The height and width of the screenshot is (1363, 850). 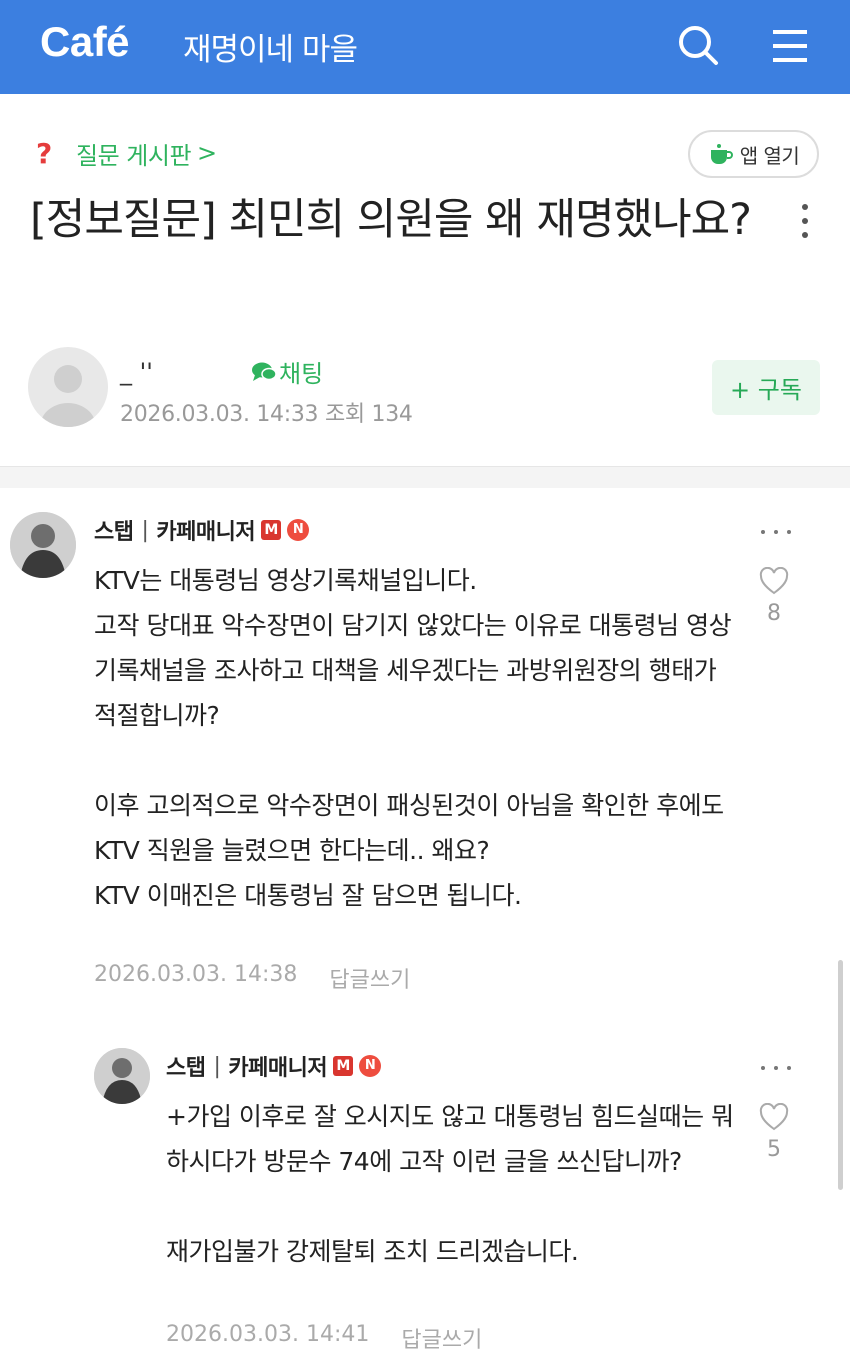 I want to click on hamburger-icon, so click(x=790, y=46).